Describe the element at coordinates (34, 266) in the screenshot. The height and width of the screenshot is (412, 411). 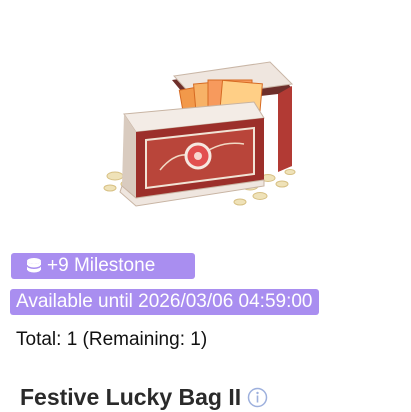
I see `coin-stack-icon` at that location.